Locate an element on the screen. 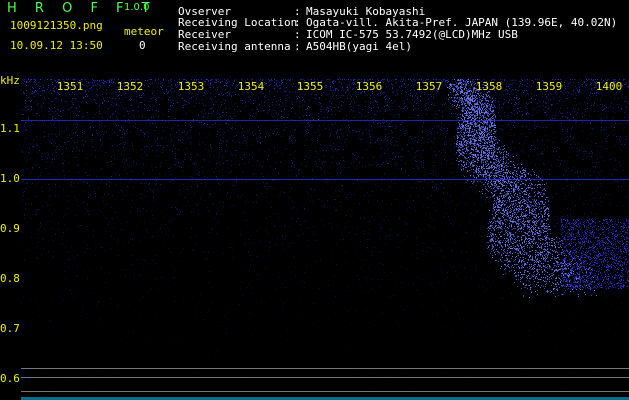 This screenshot has height=400, width=629. y-tick-label: 0.8 is located at coordinates (10, 278).